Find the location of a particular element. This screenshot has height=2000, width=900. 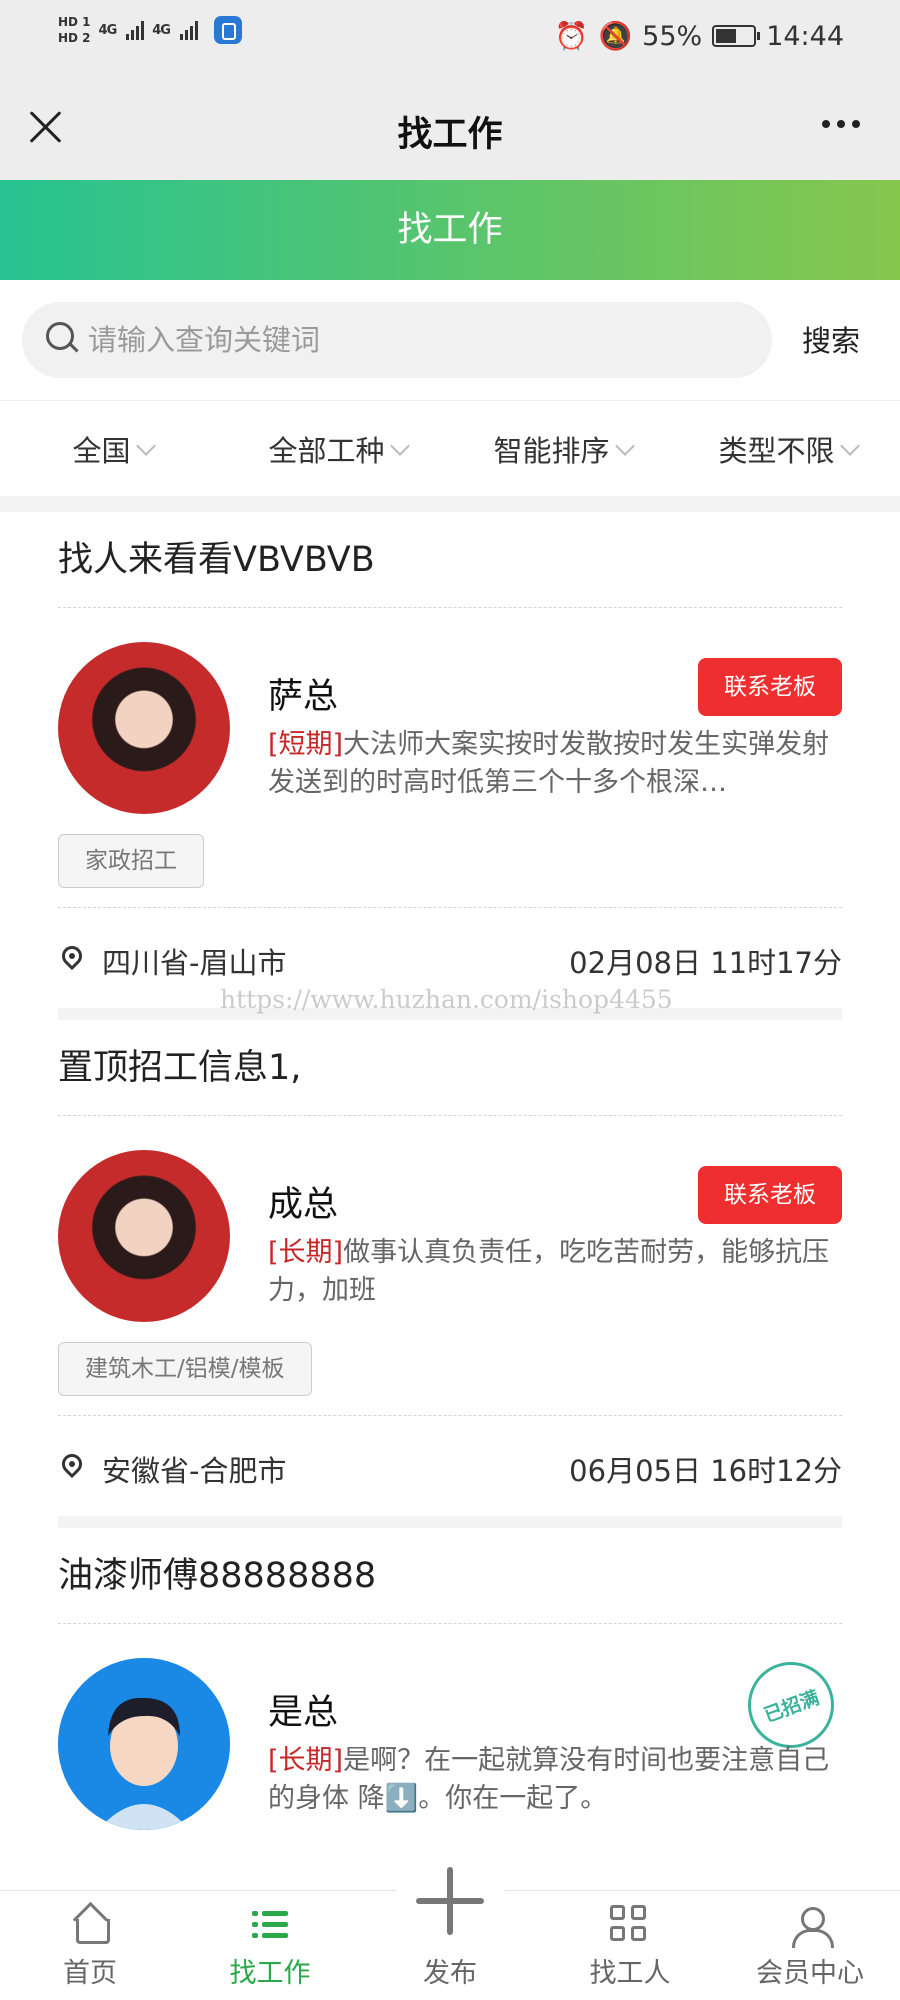

nav-home-label: 首页 is located at coordinates (90, 1973).